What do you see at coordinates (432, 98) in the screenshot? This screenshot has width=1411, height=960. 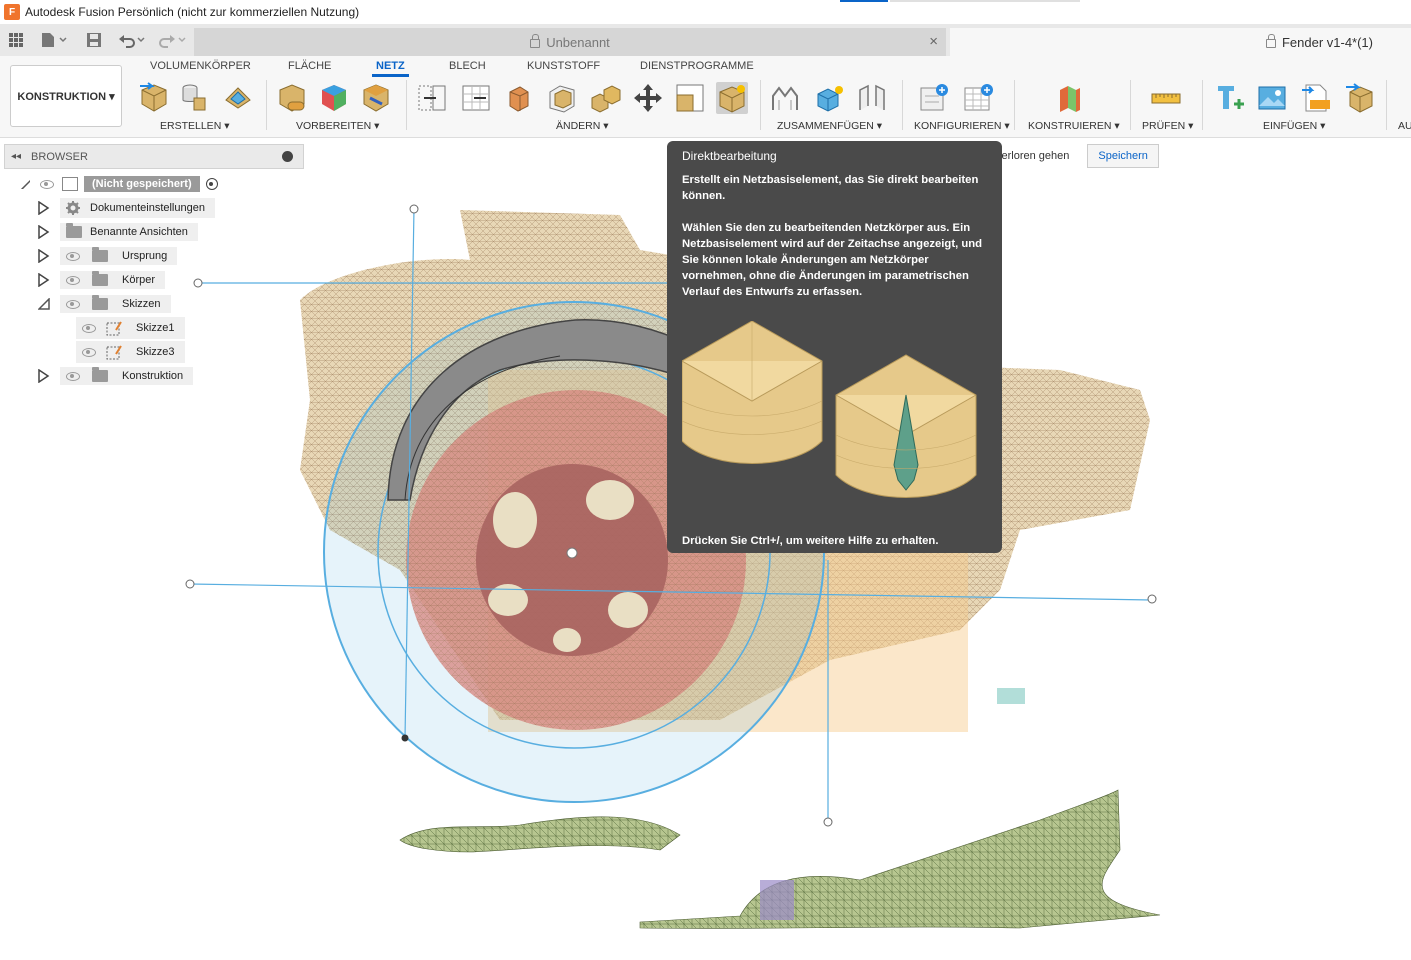 I see `plane-cut-tool-icon` at bounding box center [432, 98].